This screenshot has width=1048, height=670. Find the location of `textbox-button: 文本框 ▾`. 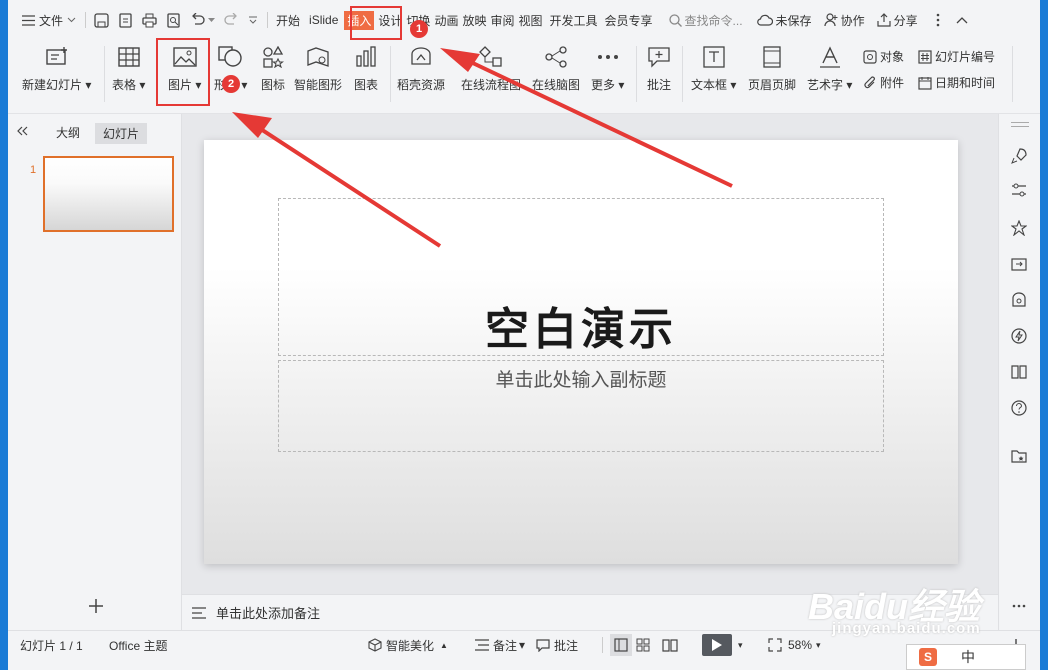

textbox-button: 文本框 ▾ is located at coordinates (713, 68).